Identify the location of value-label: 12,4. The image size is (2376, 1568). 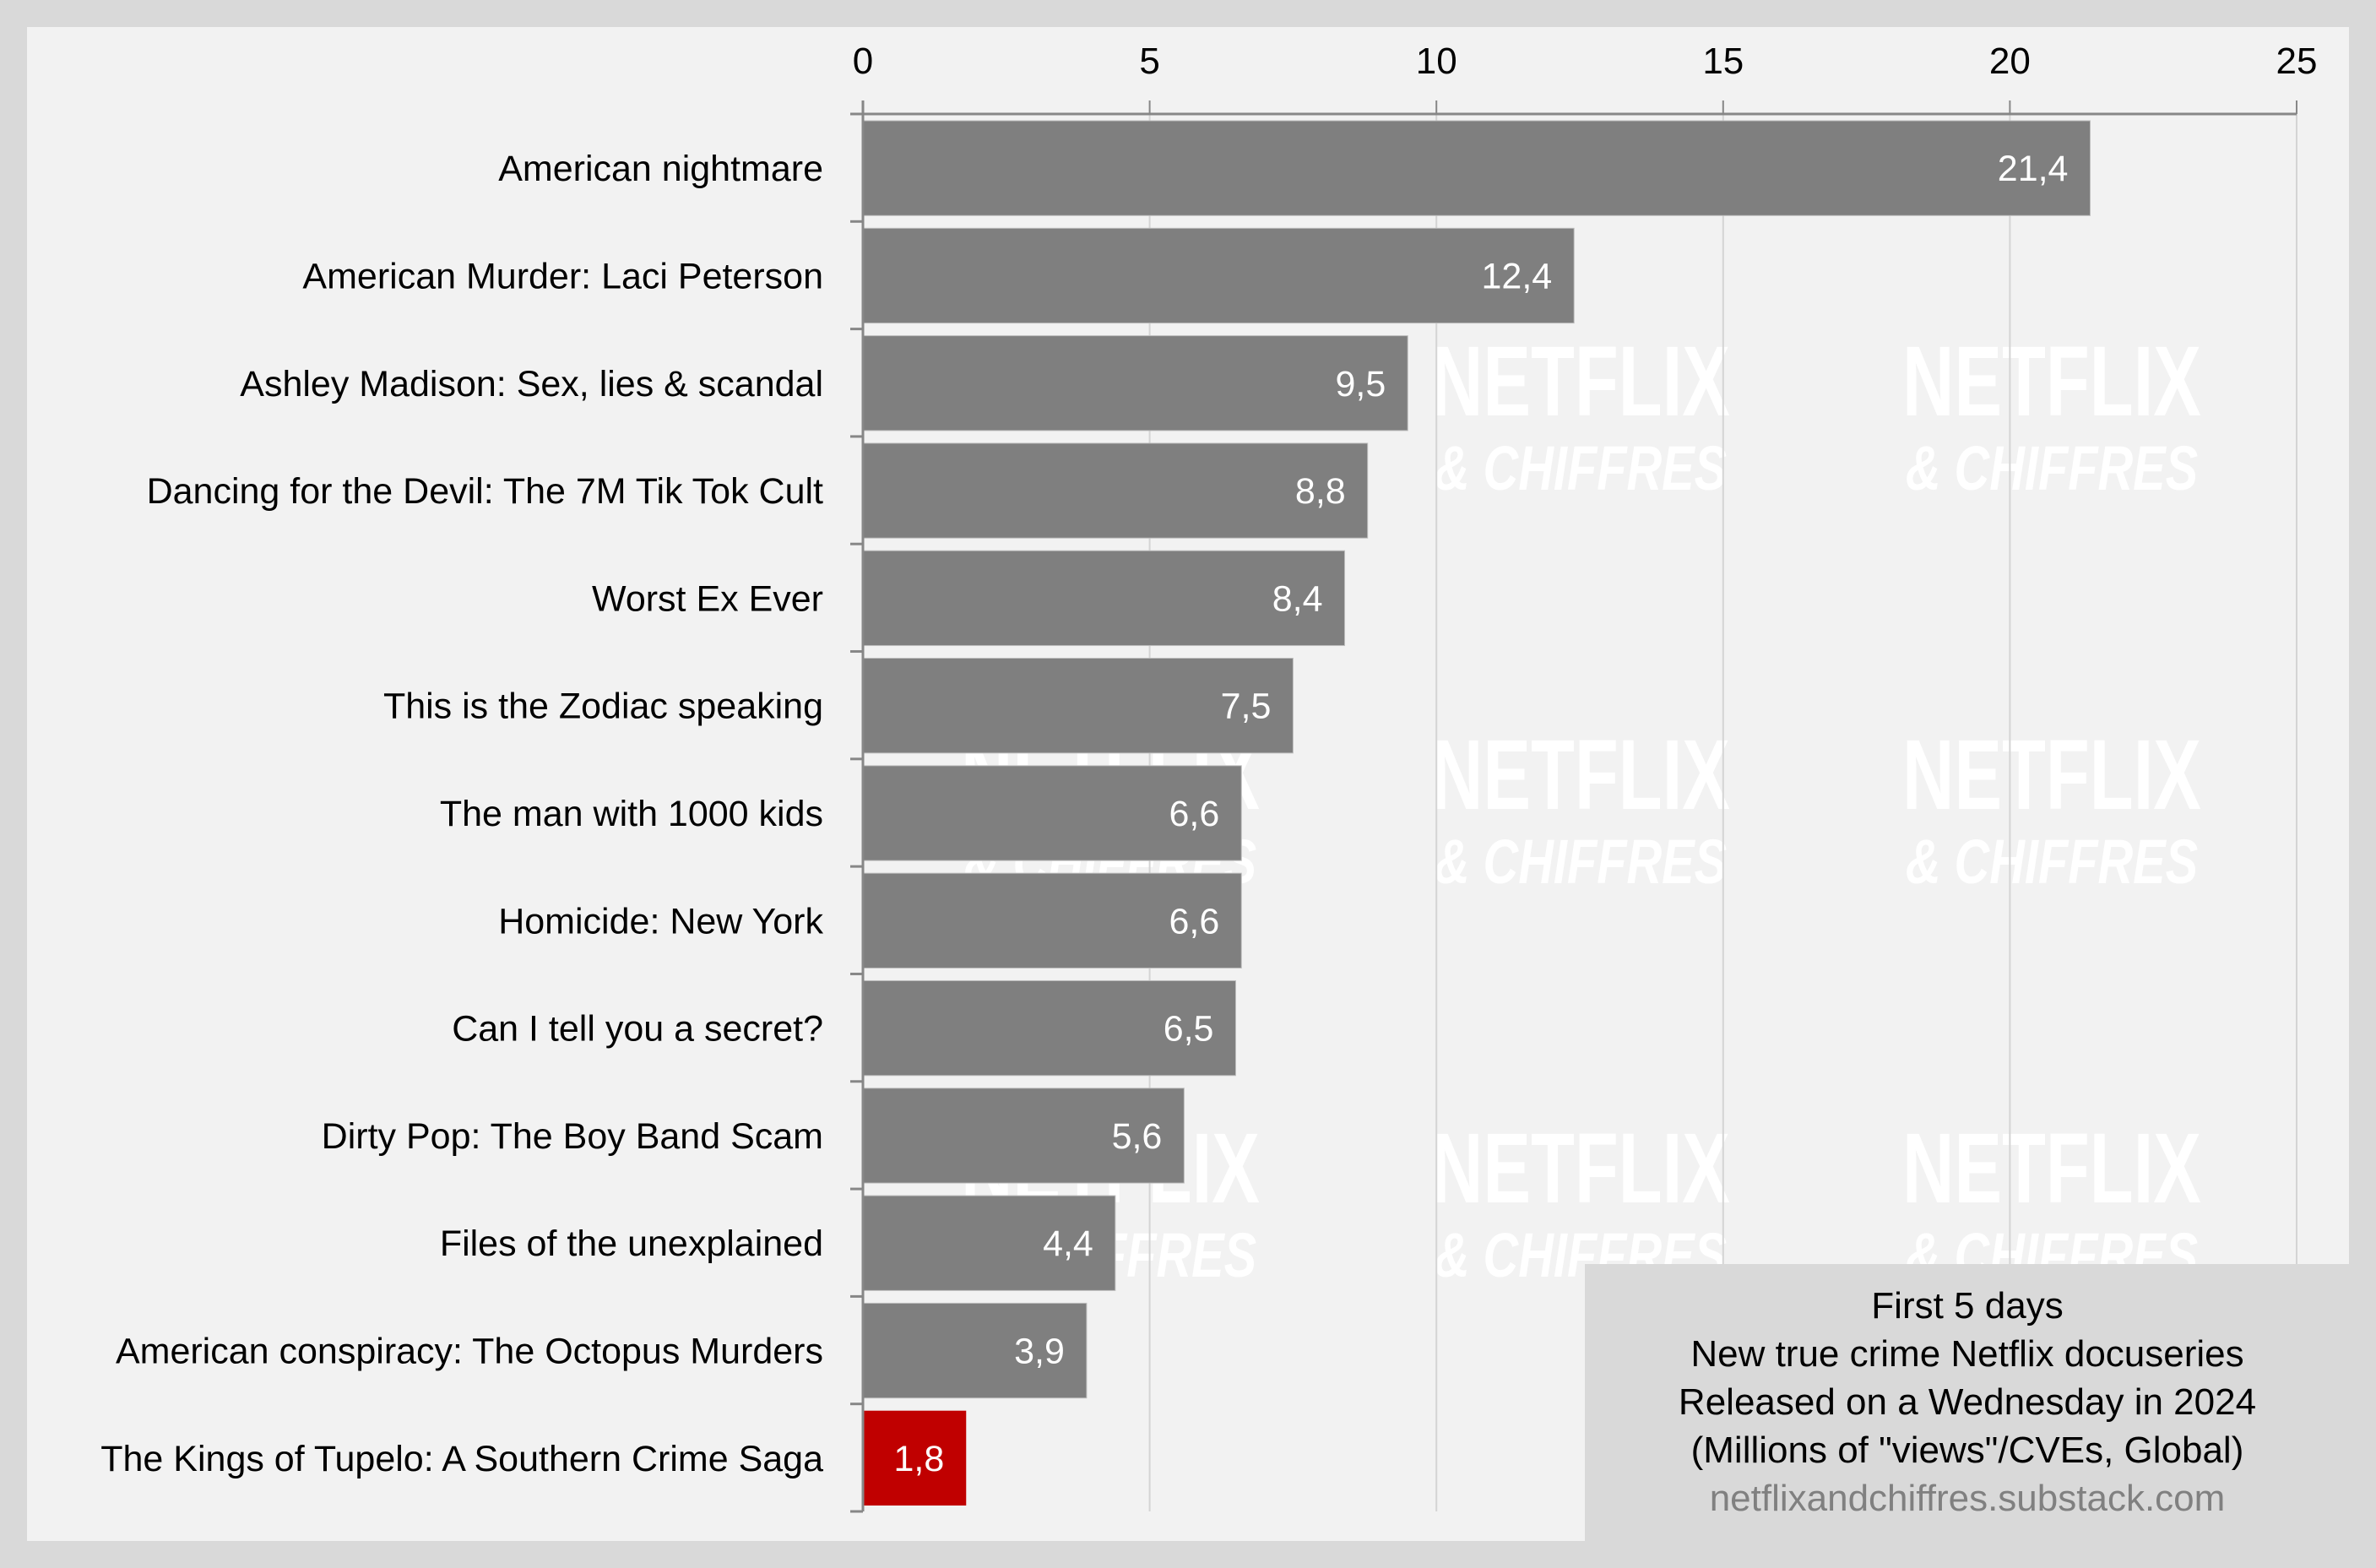
(1517, 276).